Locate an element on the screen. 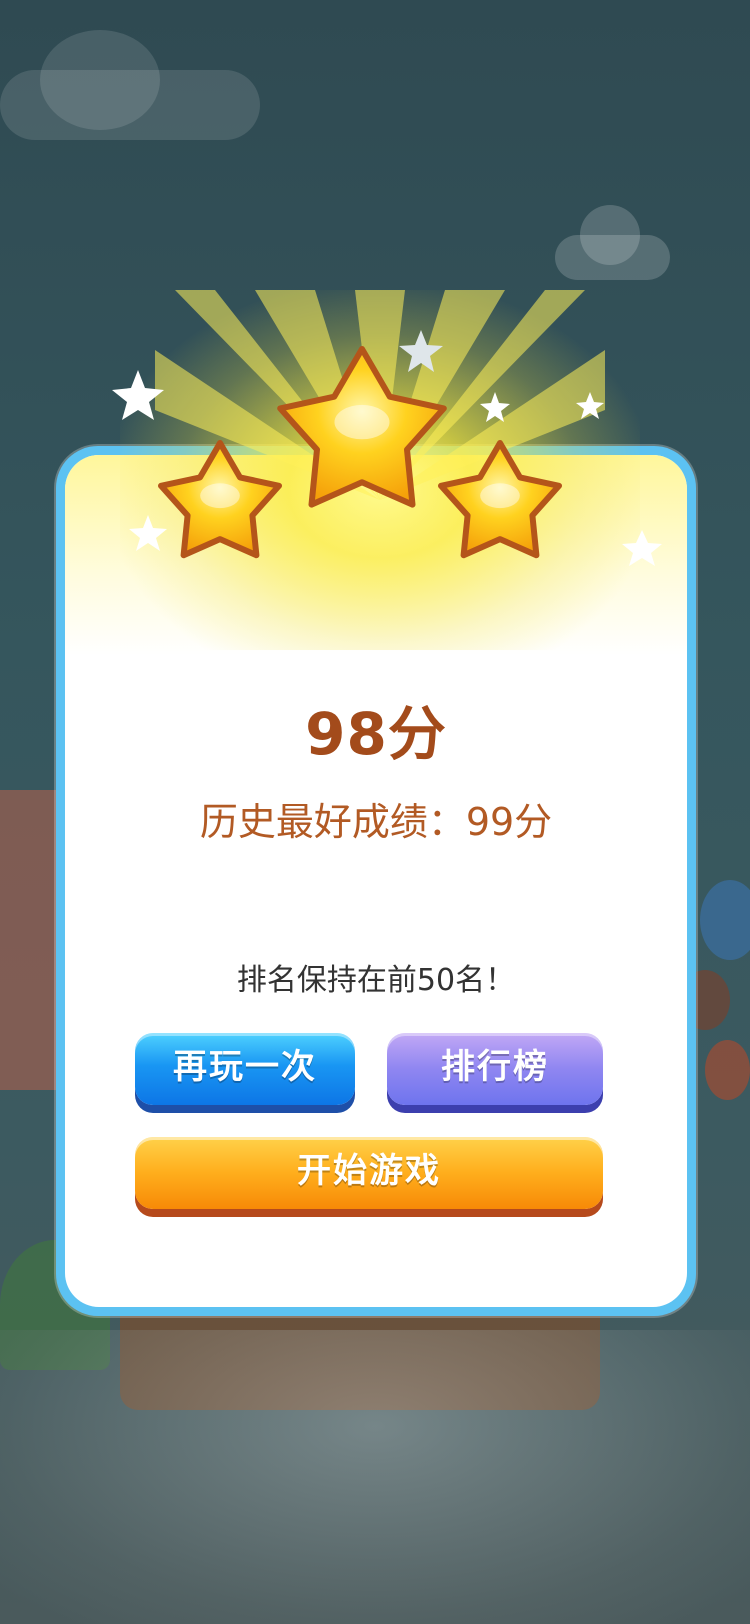 The image size is (750, 1624). replay-button: 再玩一次 is located at coordinates (245, 1069).